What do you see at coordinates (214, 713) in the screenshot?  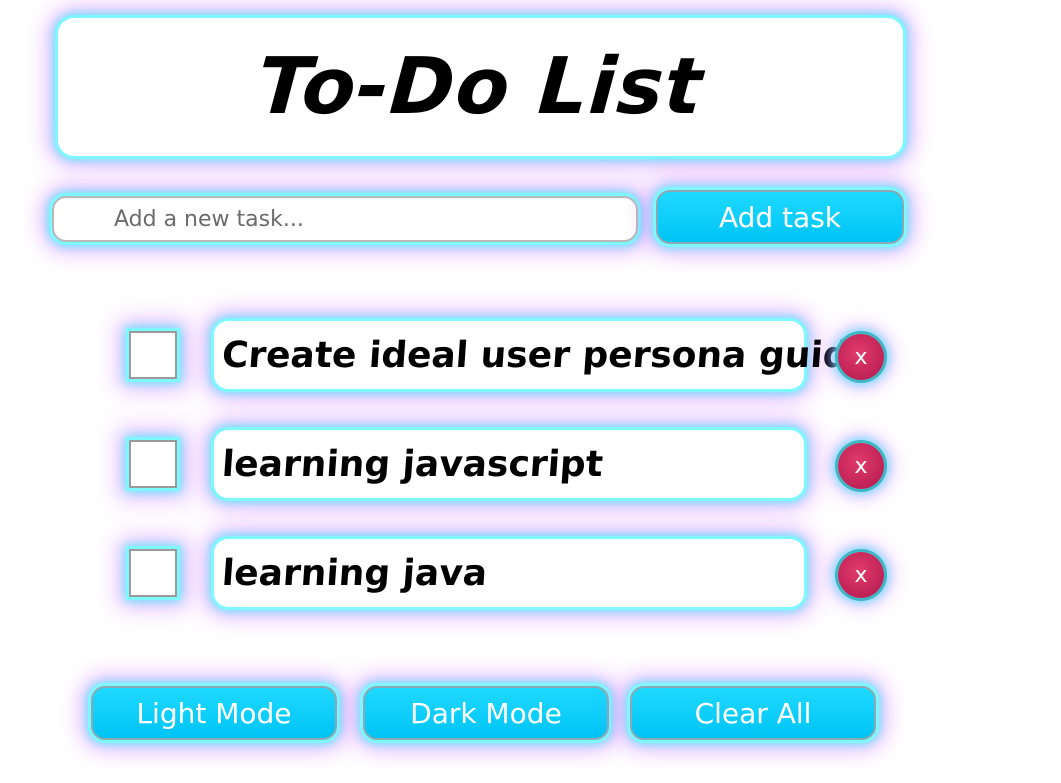 I see `light-mode-button: Light Mode` at bounding box center [214, 713].